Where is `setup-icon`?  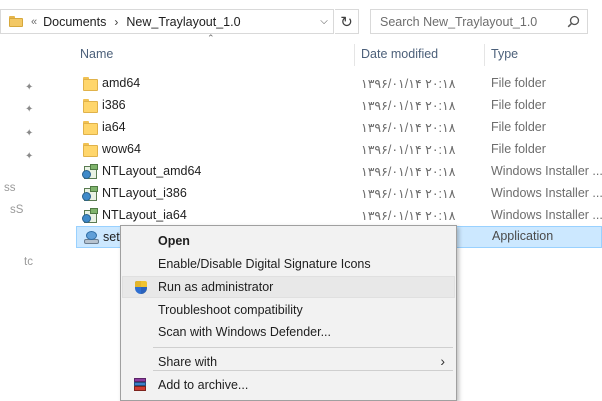 setup-icon is located at coordinates (91, 238).